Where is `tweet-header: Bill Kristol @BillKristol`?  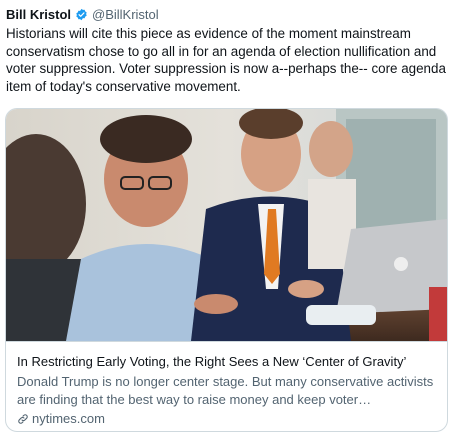
tweet-header: Bill Kristol @BillKristol is located at coordinates (82, 14).